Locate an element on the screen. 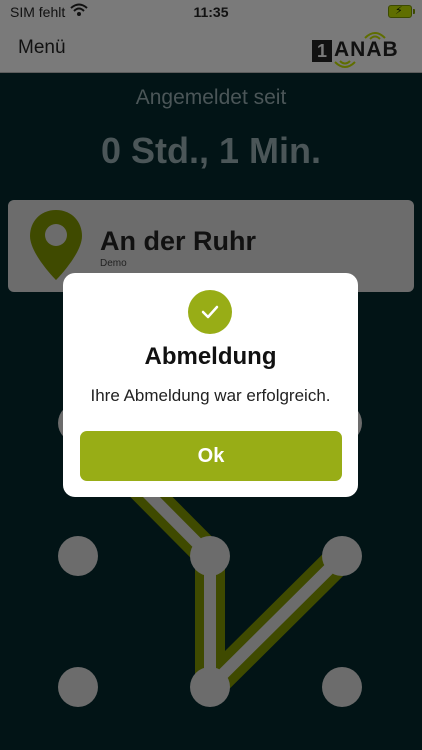 This screenshot has width=422, height=750. logo-text: ANAB is located at coordinates (366, 49).